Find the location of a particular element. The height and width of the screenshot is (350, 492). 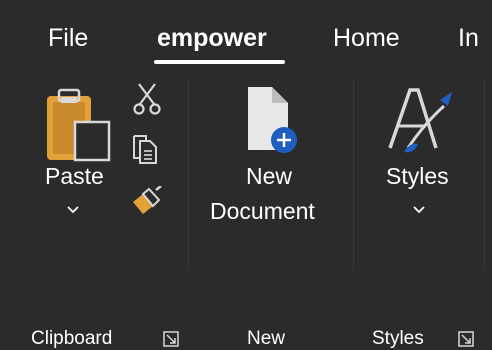

tab-file: File is located at coordinates (68, 38).